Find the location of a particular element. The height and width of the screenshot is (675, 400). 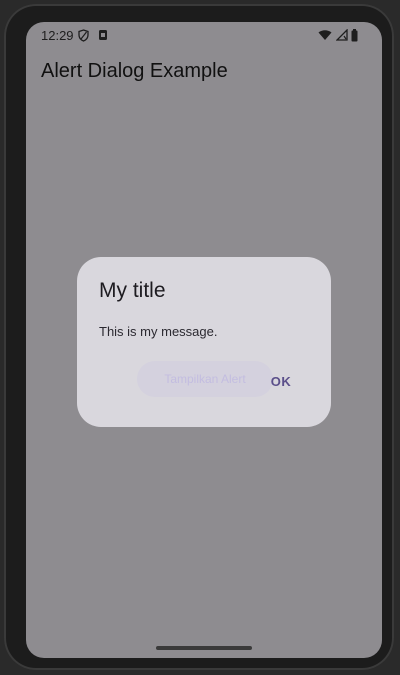

show-alert-button-label: Tampilkan Alert is located at coordinates (205, 379).